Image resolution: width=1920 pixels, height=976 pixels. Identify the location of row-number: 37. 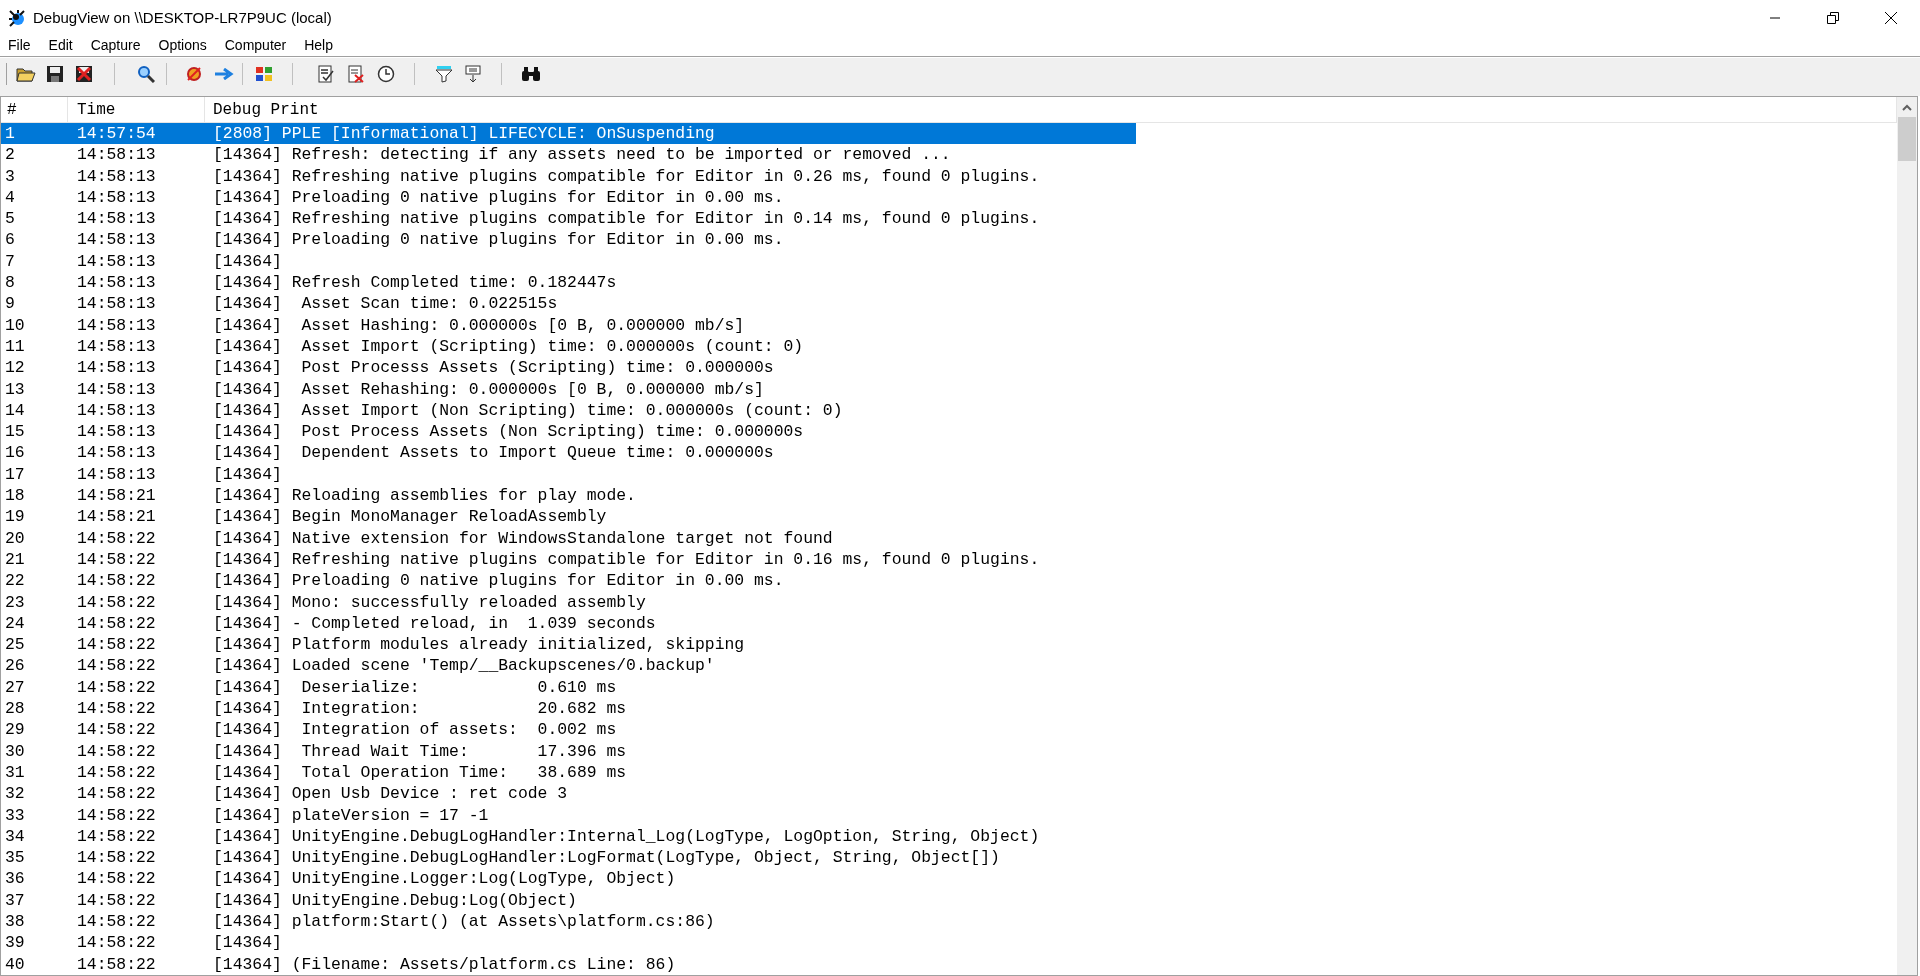
(15, 900).